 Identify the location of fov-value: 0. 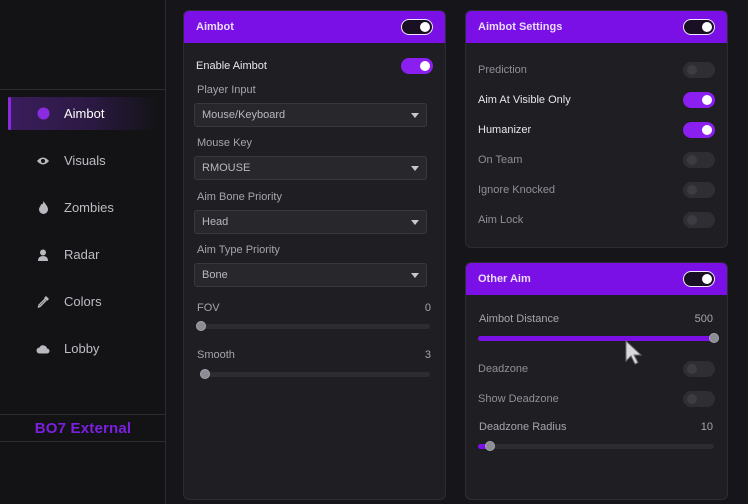
(427, 308).